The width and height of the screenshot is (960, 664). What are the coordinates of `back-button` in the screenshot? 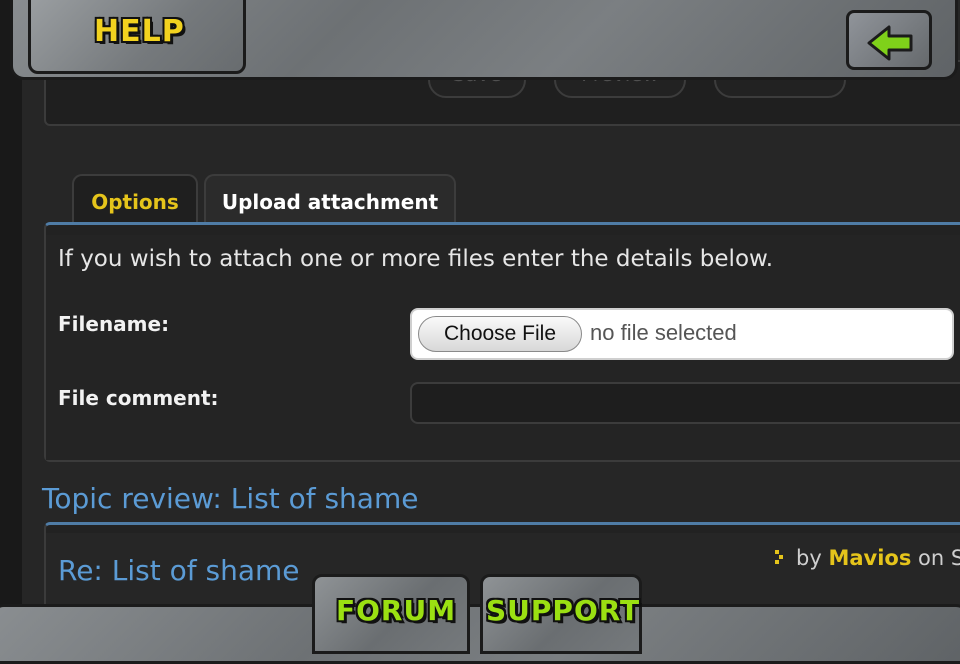 It's located at (889, 40).